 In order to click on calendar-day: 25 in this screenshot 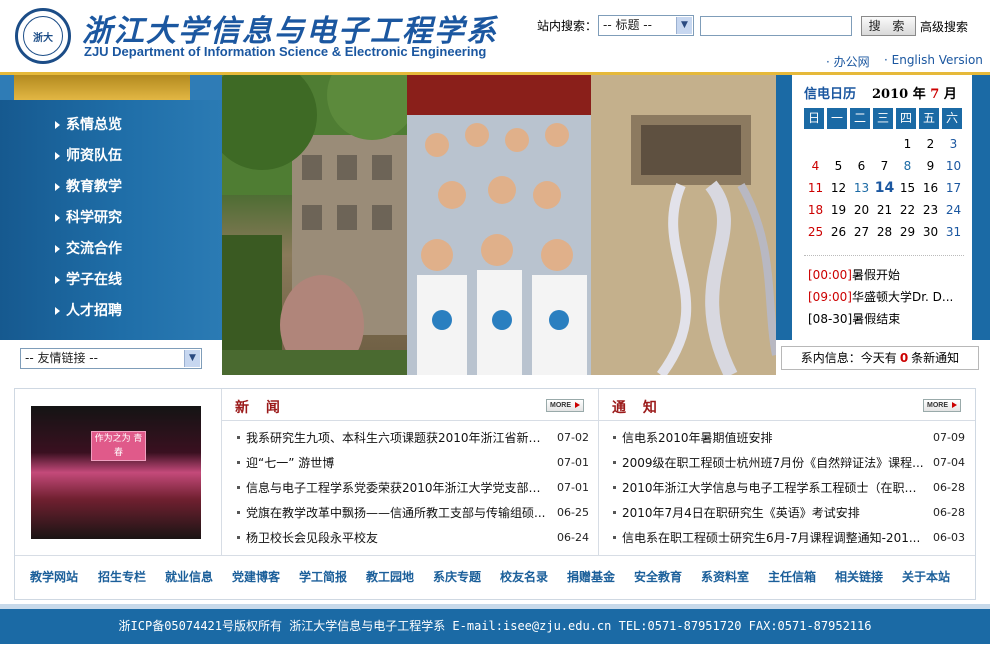, I will do `click(815, 232)`.